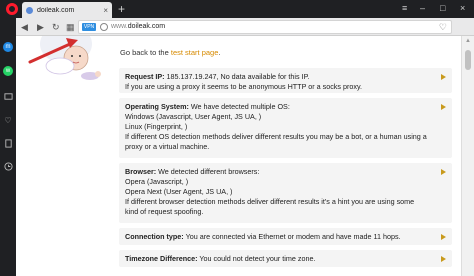  I want to click on tab-title: doileak.com, so click(56, 10).